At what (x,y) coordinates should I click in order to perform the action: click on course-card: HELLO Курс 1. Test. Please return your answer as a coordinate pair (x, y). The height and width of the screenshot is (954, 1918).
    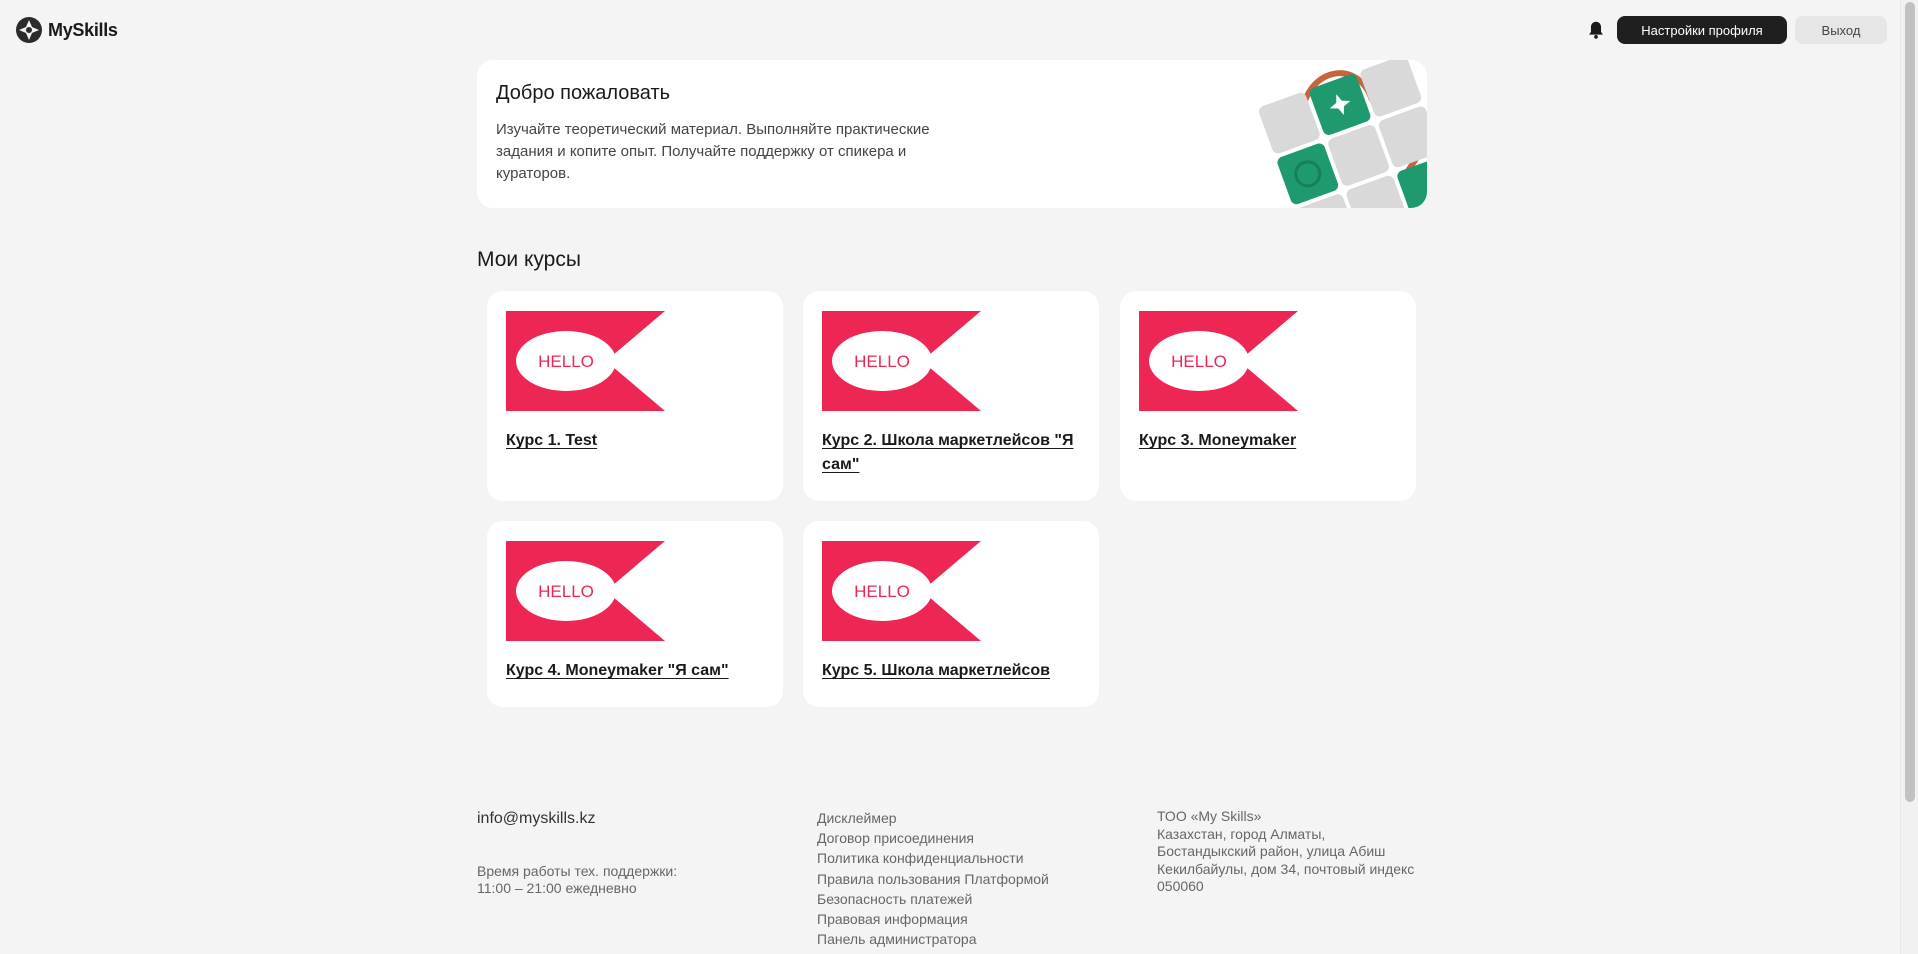
    Looking at the image, I should click on (635, 396).